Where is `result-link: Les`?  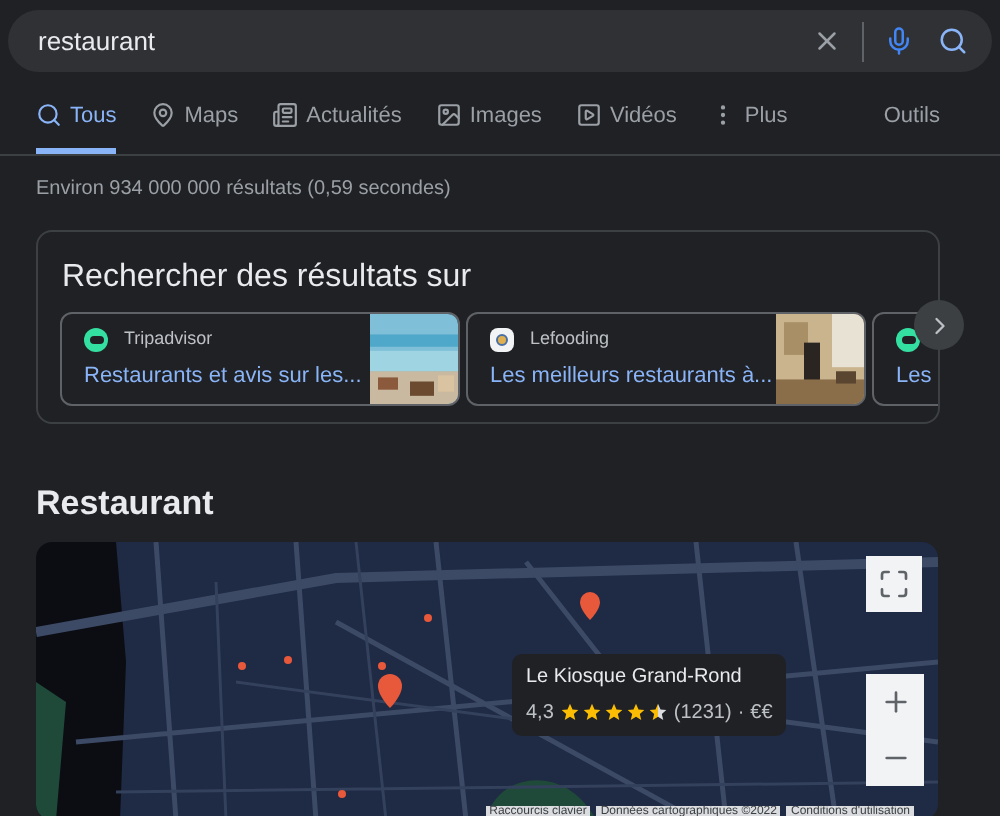
result-link: Les is located at coordinates (914, 376).